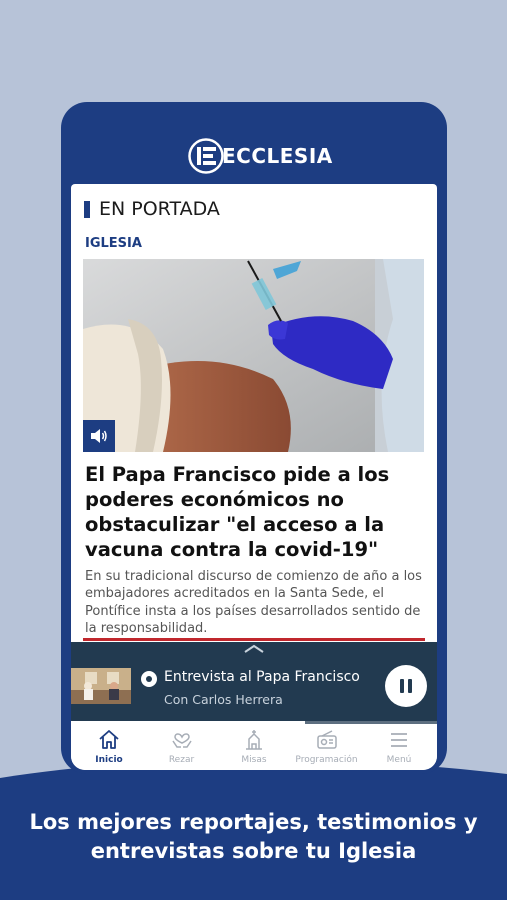  Describe the element at coordinates (254, 639) in the screenshot. I see `accent-divider` at that location.